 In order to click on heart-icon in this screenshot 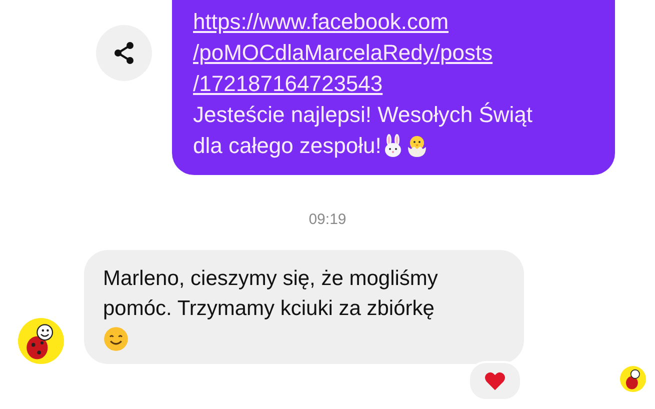, I will do `click(495, 381)`.